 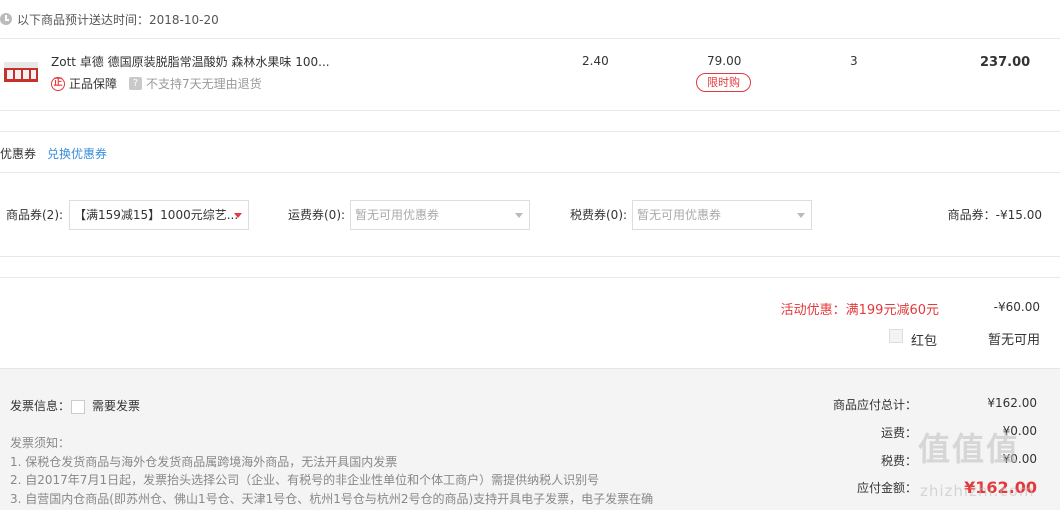 I want to click on genuine-icon: 正, so click(x=58, y=83).